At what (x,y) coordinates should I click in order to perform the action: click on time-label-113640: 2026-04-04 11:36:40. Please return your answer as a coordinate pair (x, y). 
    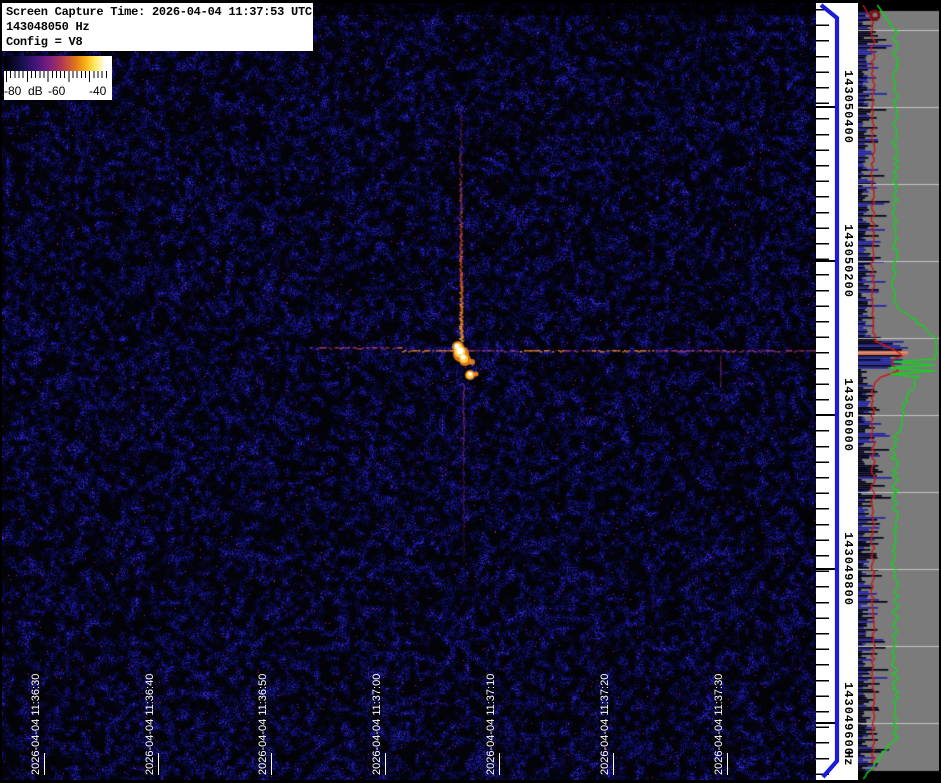
    Looking at the image, I should click on (150, 724).